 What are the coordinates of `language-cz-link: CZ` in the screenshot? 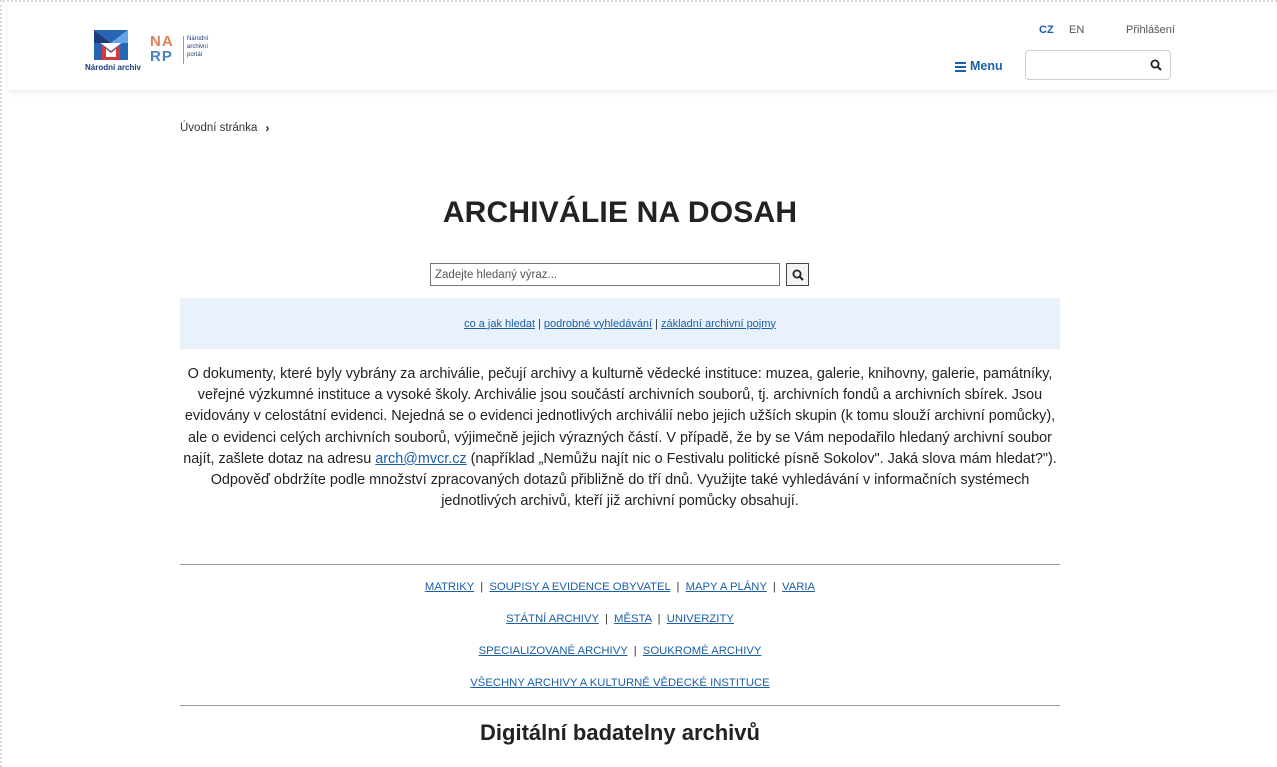 It's located at (1046, 30).